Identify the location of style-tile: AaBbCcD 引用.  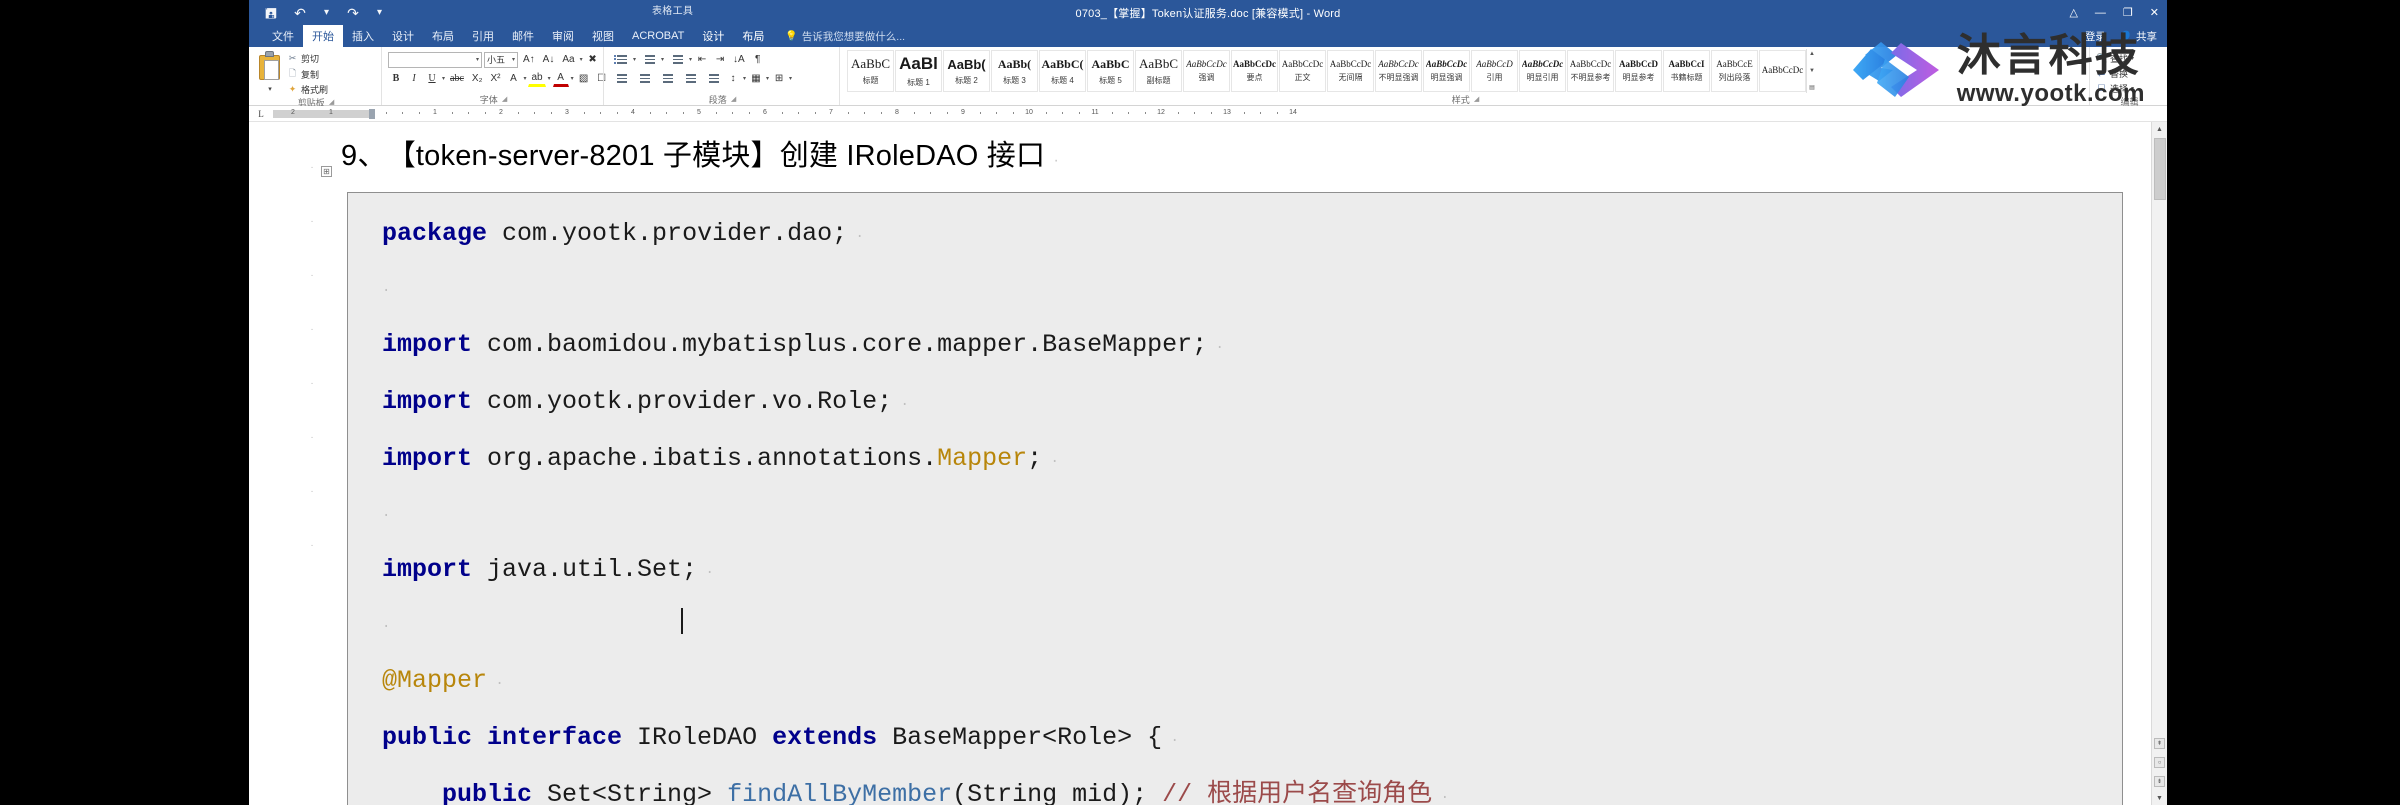
(1494, 71).